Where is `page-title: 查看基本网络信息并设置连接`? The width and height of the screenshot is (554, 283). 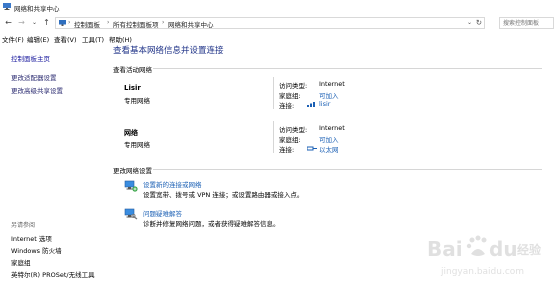 page-title: 查看基本网络信息并设置连接 is located at coordinates (168, 51).